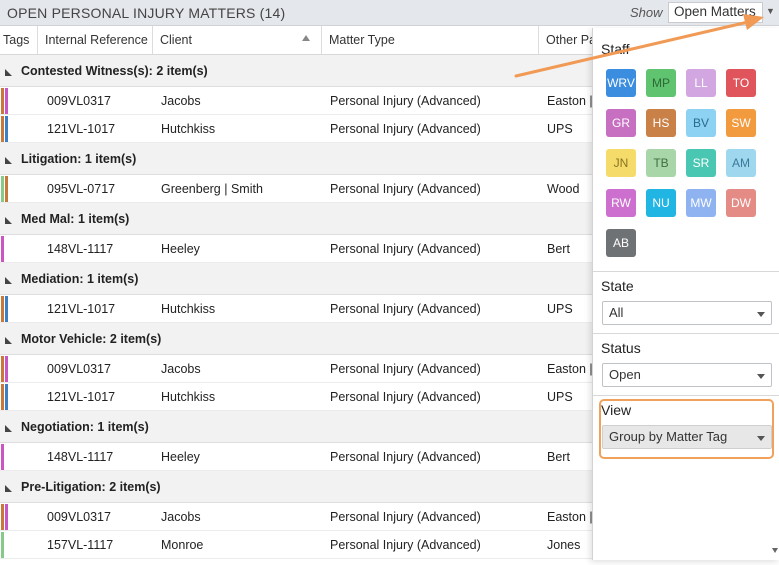 Image resolution: width=779 pixels, height=565 pixels. What do you see at coordinates (761, 314) in the screenshot?
I see `chevron-down-icon` at bounding box center [761, 314].